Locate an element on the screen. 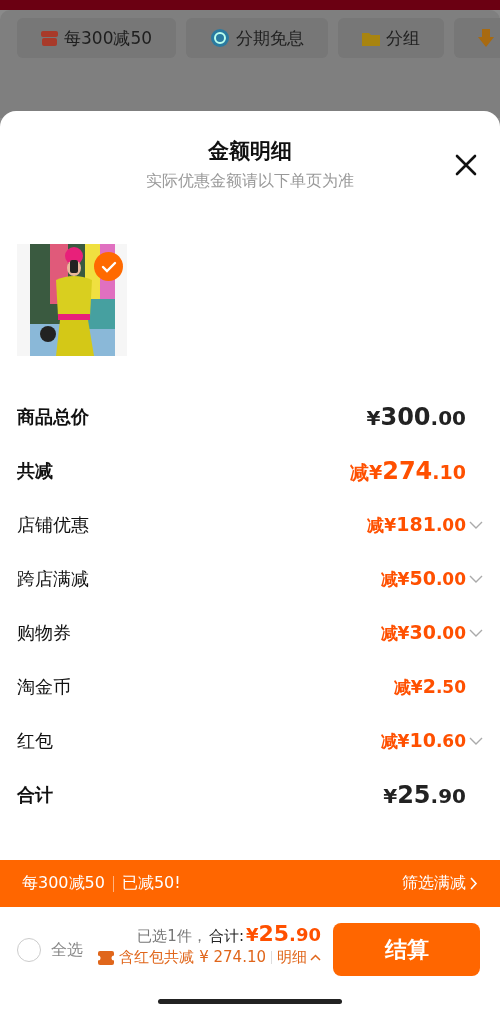 The image size is (500, 1013). amount-label: 淘金币 is located at coordinates (44, 687).